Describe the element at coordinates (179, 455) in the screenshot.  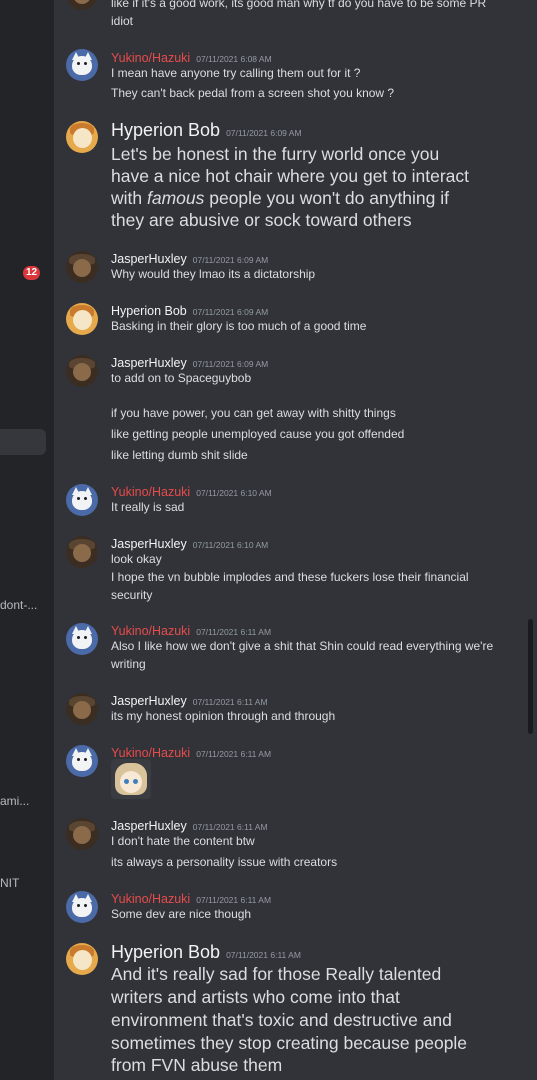
I see `message-line: like letting dumb shit slide` at that location.